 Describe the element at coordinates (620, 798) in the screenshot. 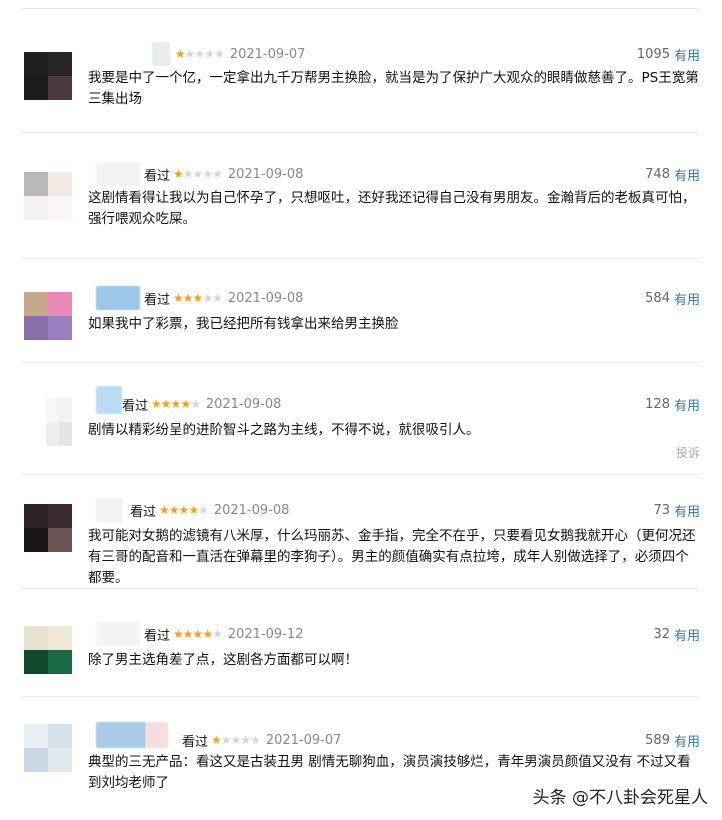

I see `watermark: 头条 @不八卦会死星人` at that location.